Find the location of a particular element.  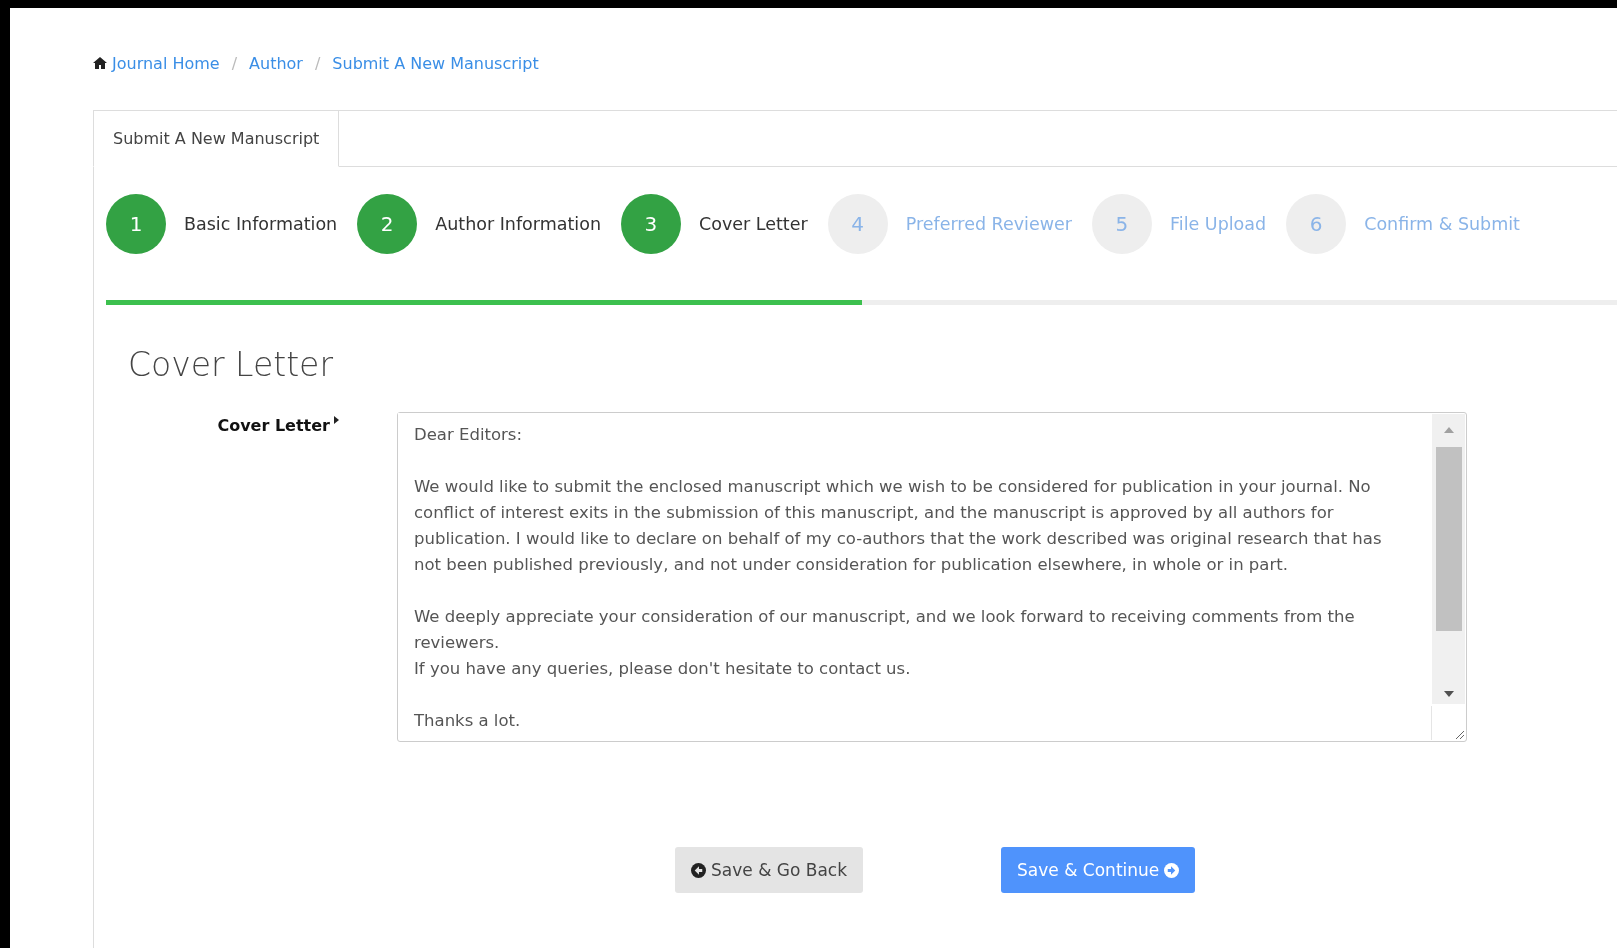

scroll-down-icon is located at coordinates (1448, 694).